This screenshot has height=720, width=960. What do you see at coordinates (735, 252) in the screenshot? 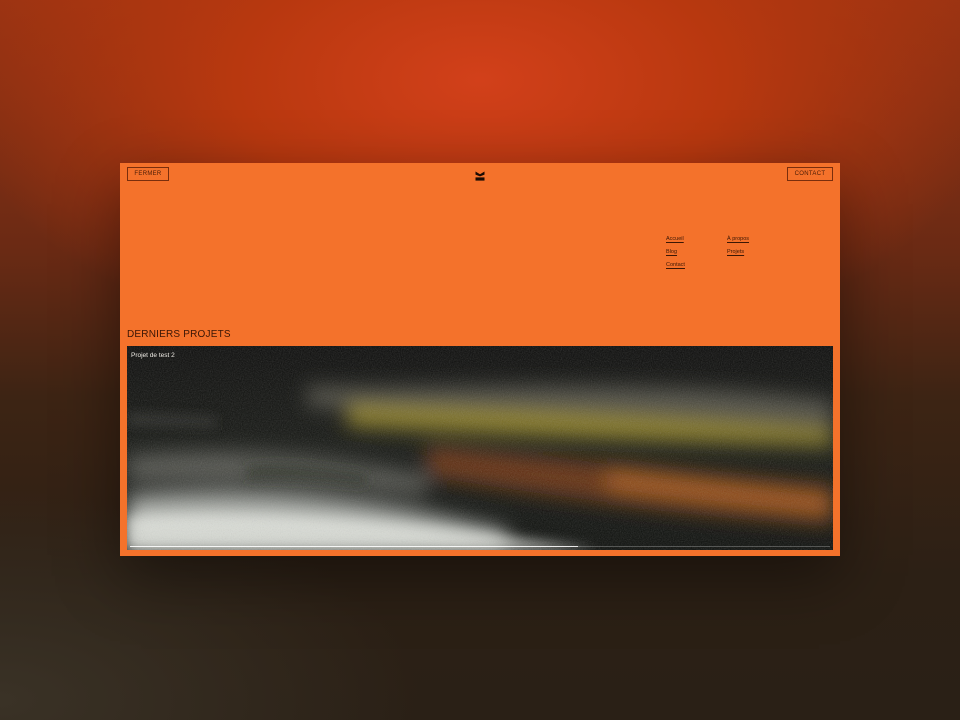
I see `nav-link-projets: Projets` at bounding box center [735, 252].